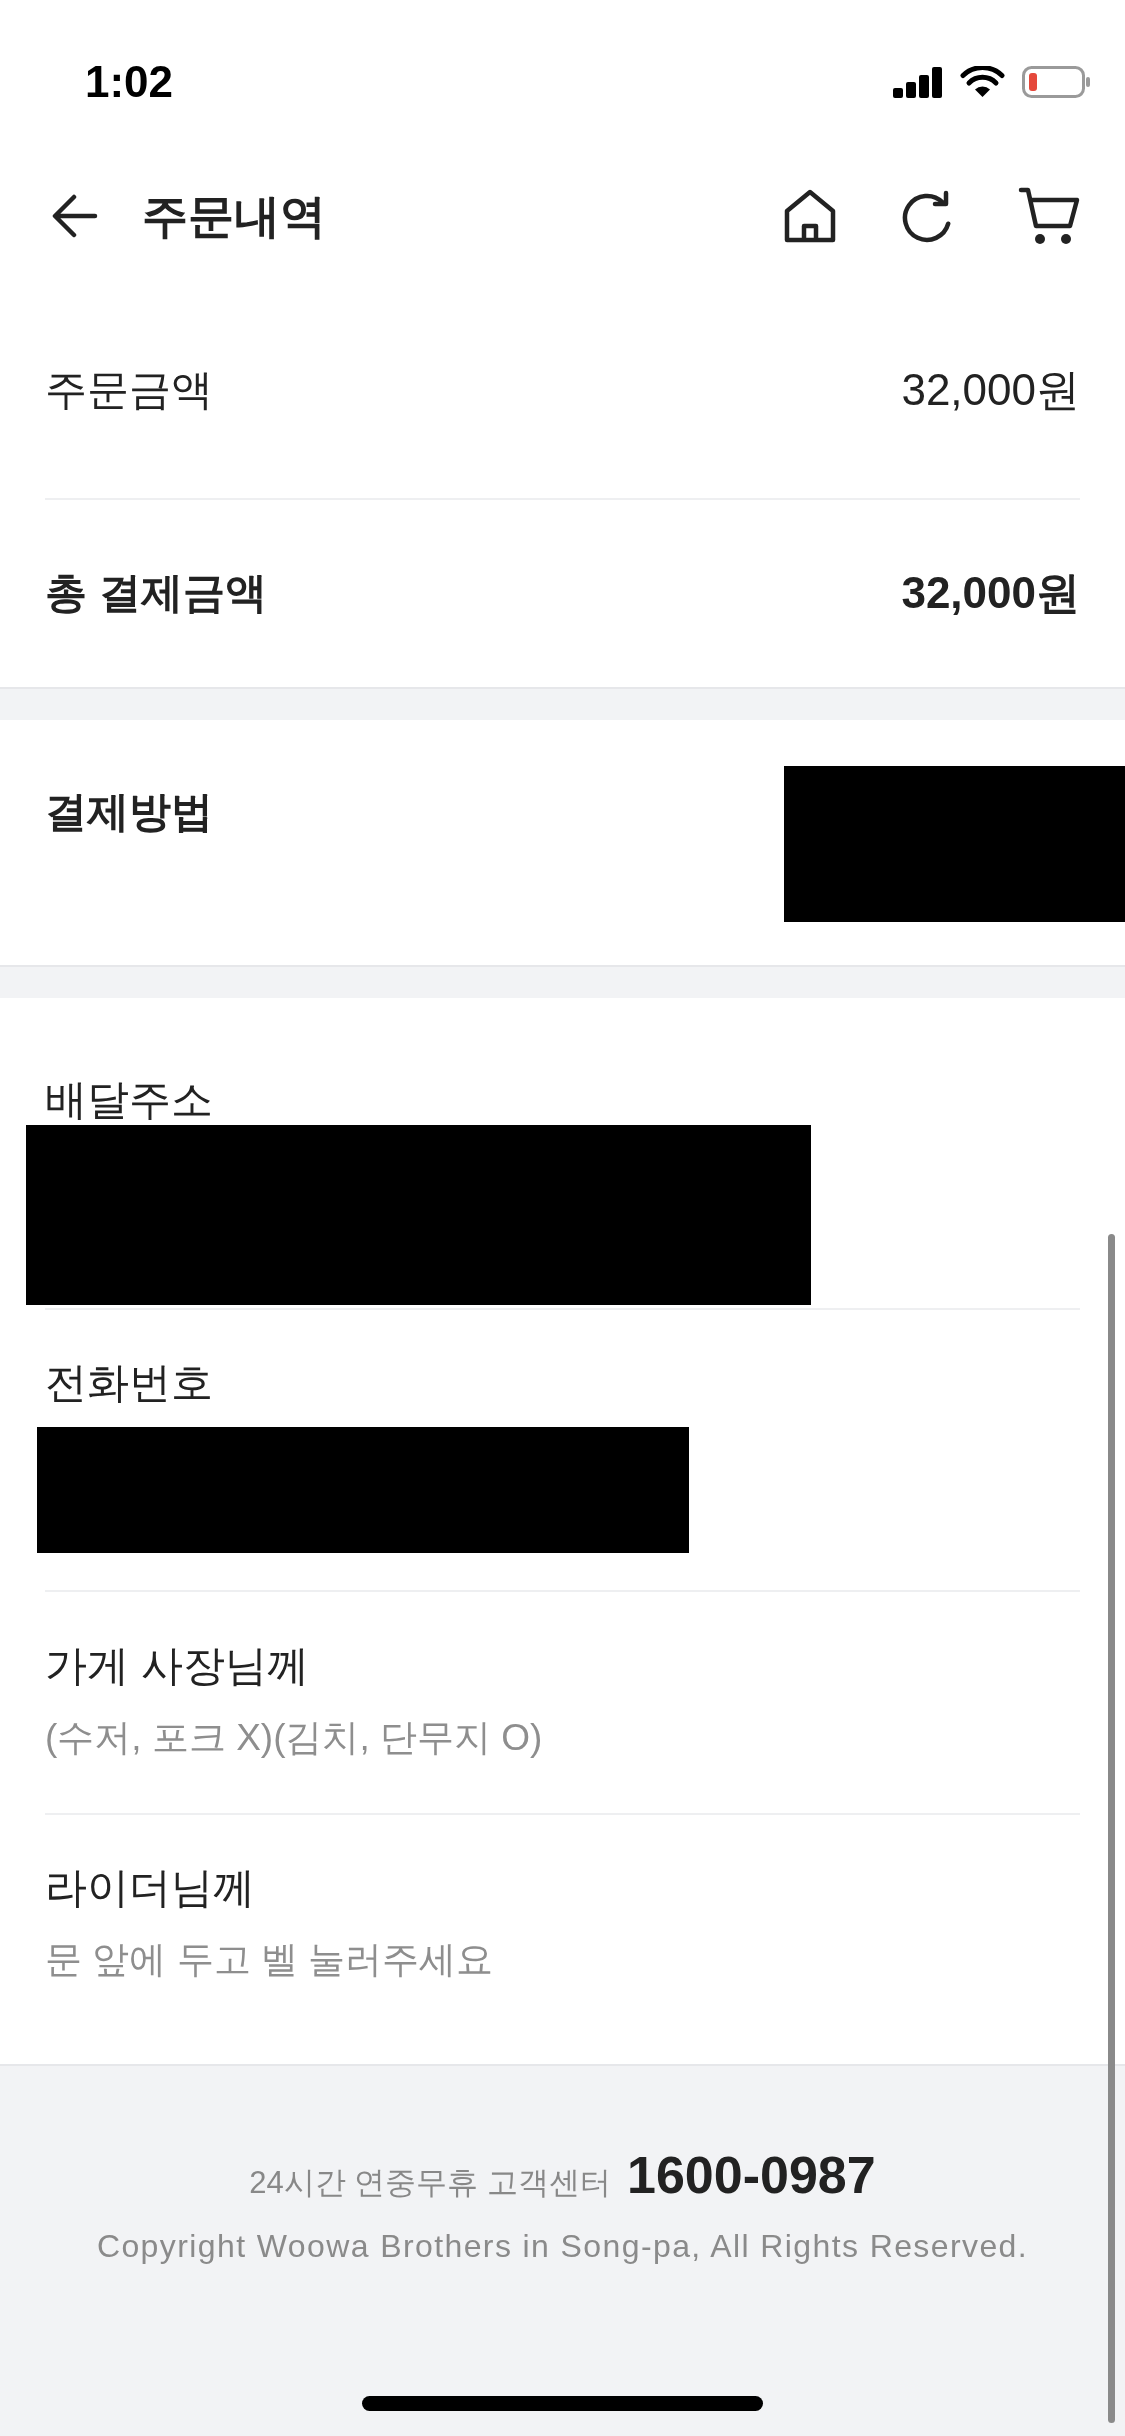 This screenshot has width=1125, height=2436. What do you see at coordinates (177, 1666) in the screenshot?
I see `info-label: 가게 사장님께` at bounding box center [177, 1666].